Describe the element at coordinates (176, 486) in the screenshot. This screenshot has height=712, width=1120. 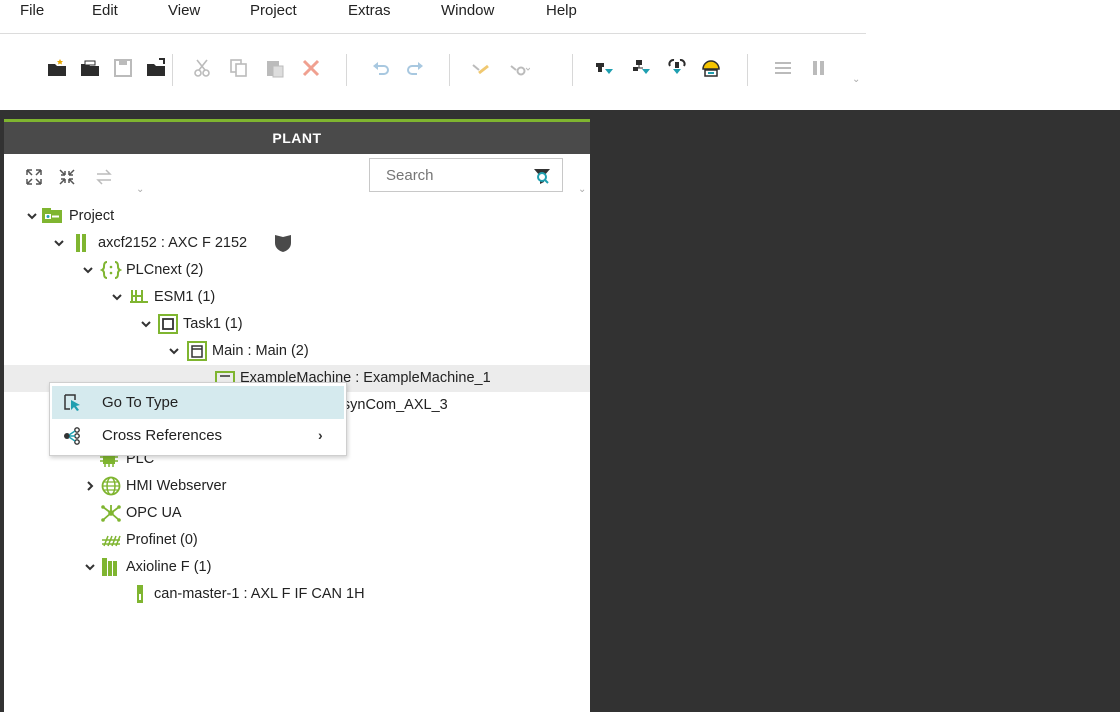
I see `tree-item-label: HMI Webserver` at that location.